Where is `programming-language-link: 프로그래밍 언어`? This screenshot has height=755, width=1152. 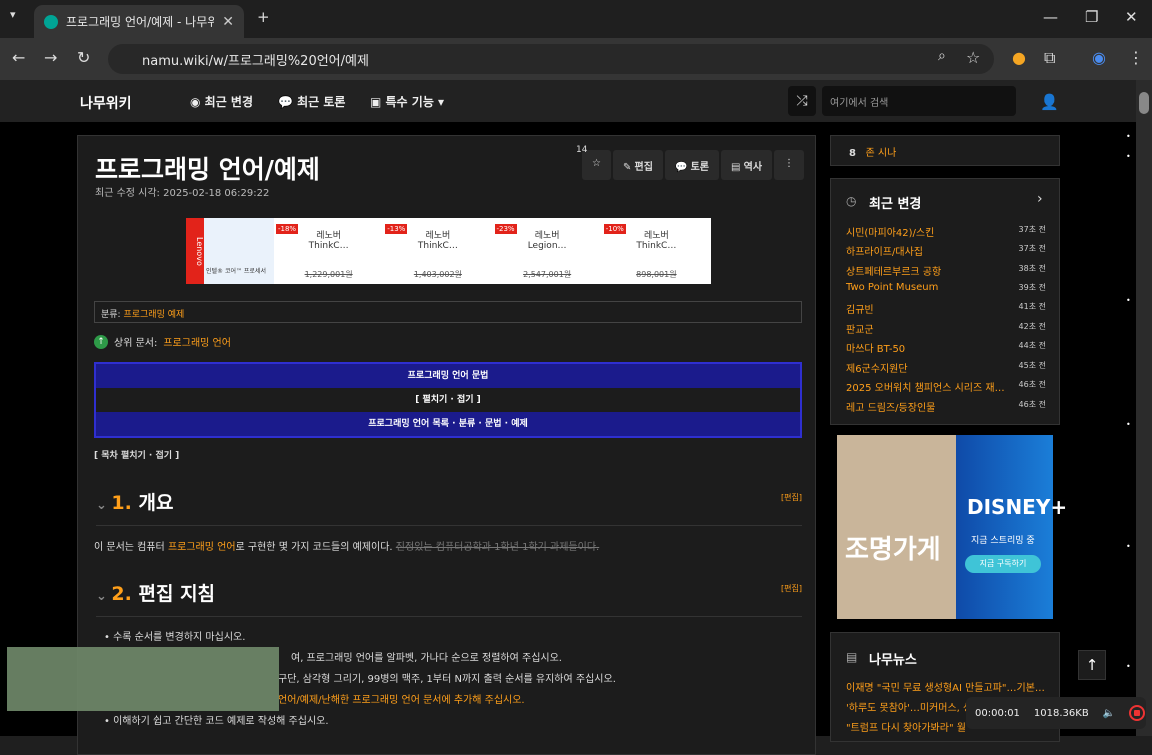 programming-language-link: 프로그래밍 언어 is located at coordinates (202, 547).